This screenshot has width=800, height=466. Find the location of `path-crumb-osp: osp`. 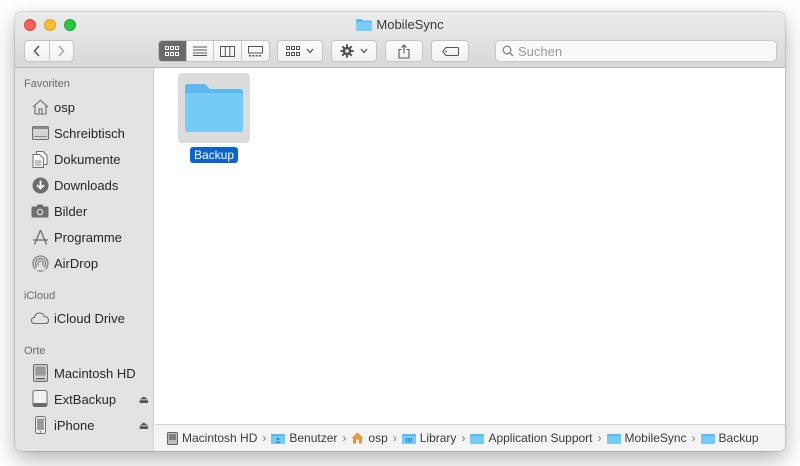

path-crumb-osp: osp is located at coordinates (369, 438).